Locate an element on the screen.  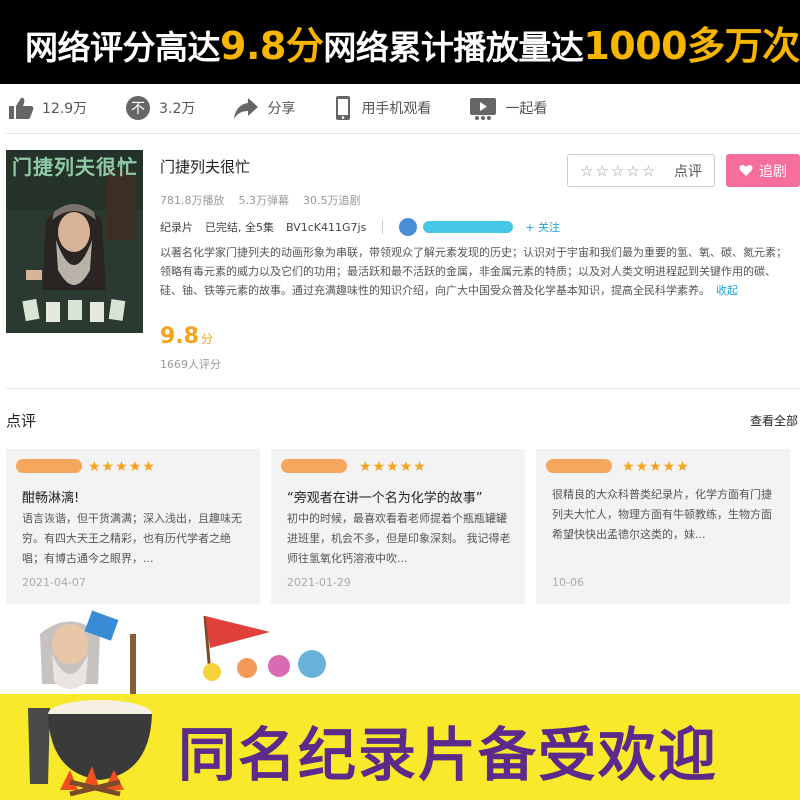
watch-on-phone-button: 用手机观看 is located at coordinates (382, 108).